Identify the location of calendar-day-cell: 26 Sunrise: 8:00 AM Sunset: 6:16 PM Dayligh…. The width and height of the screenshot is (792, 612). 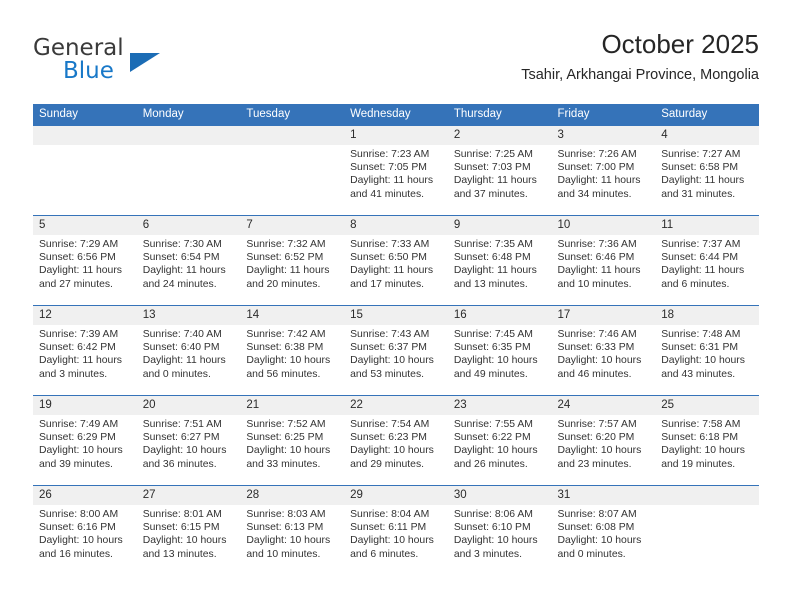
(85, 530).